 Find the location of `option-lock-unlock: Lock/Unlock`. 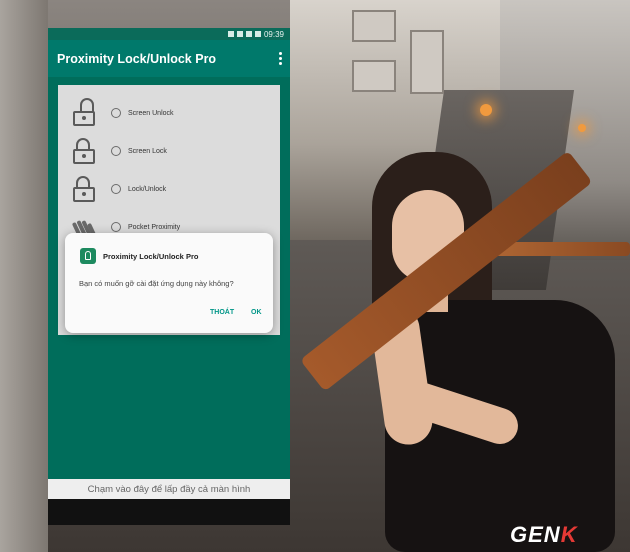

option-lock-unlock: Lock/Unlock is located at coordinates (169, 189).